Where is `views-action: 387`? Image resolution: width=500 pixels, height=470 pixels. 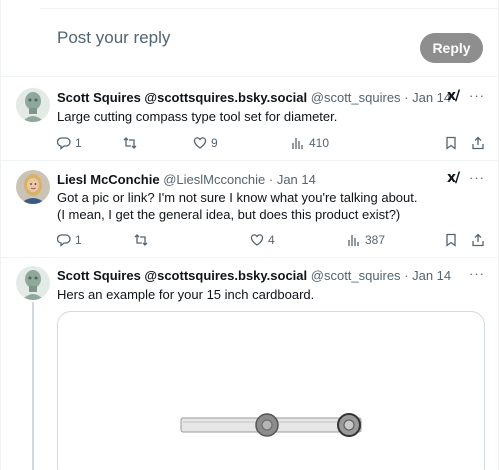
views-action: 387 is located at coordinates (366, 240).